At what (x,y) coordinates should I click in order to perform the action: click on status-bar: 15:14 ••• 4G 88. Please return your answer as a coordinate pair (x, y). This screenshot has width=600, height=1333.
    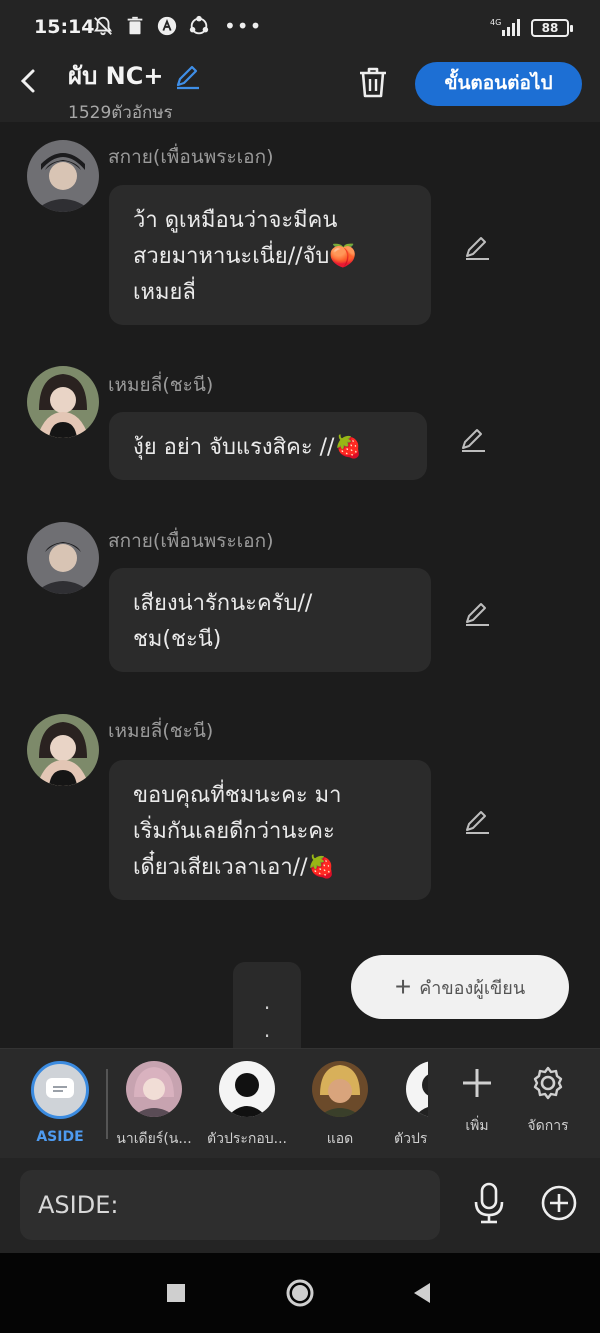
    Looking at the image, I should click on (300, 28).